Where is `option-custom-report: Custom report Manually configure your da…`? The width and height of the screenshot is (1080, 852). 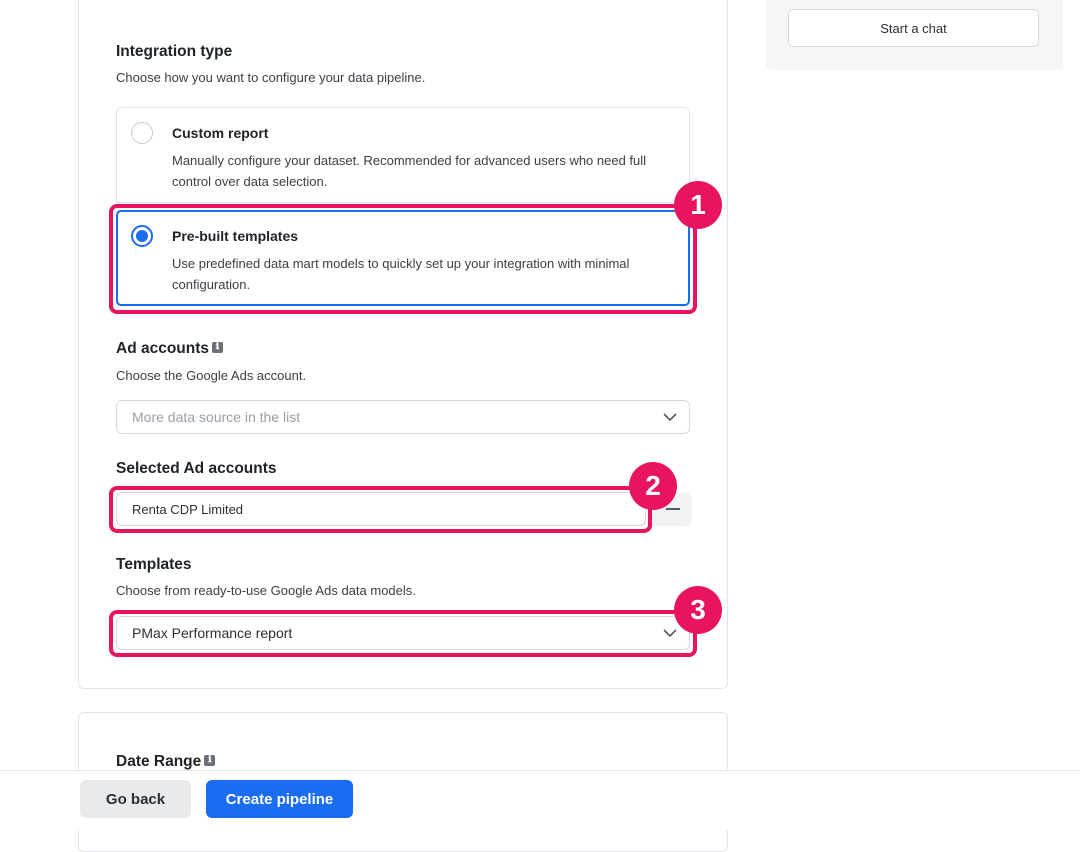
option-custom-report: Custom report Manually configure your da… is located at coordinates (403, 155).